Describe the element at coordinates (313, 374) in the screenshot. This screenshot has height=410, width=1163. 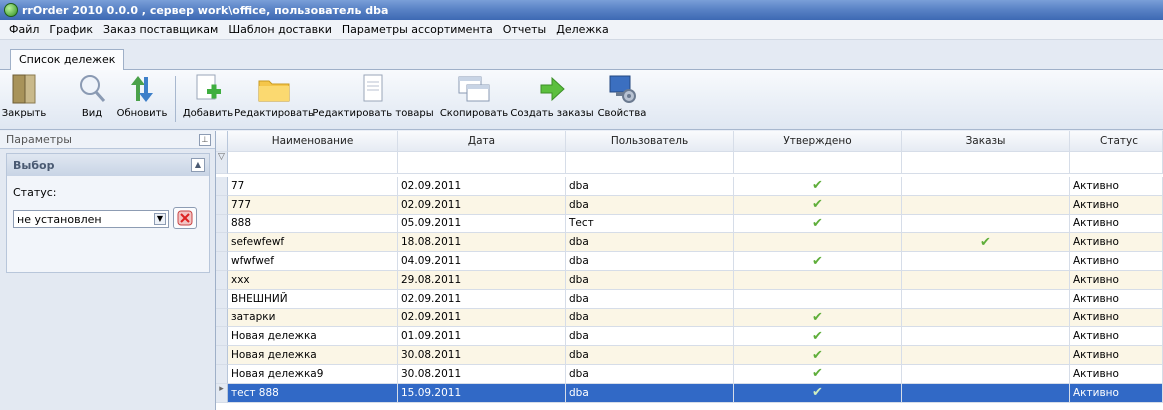
I see `cell-name: Новая дележка9` at that location.